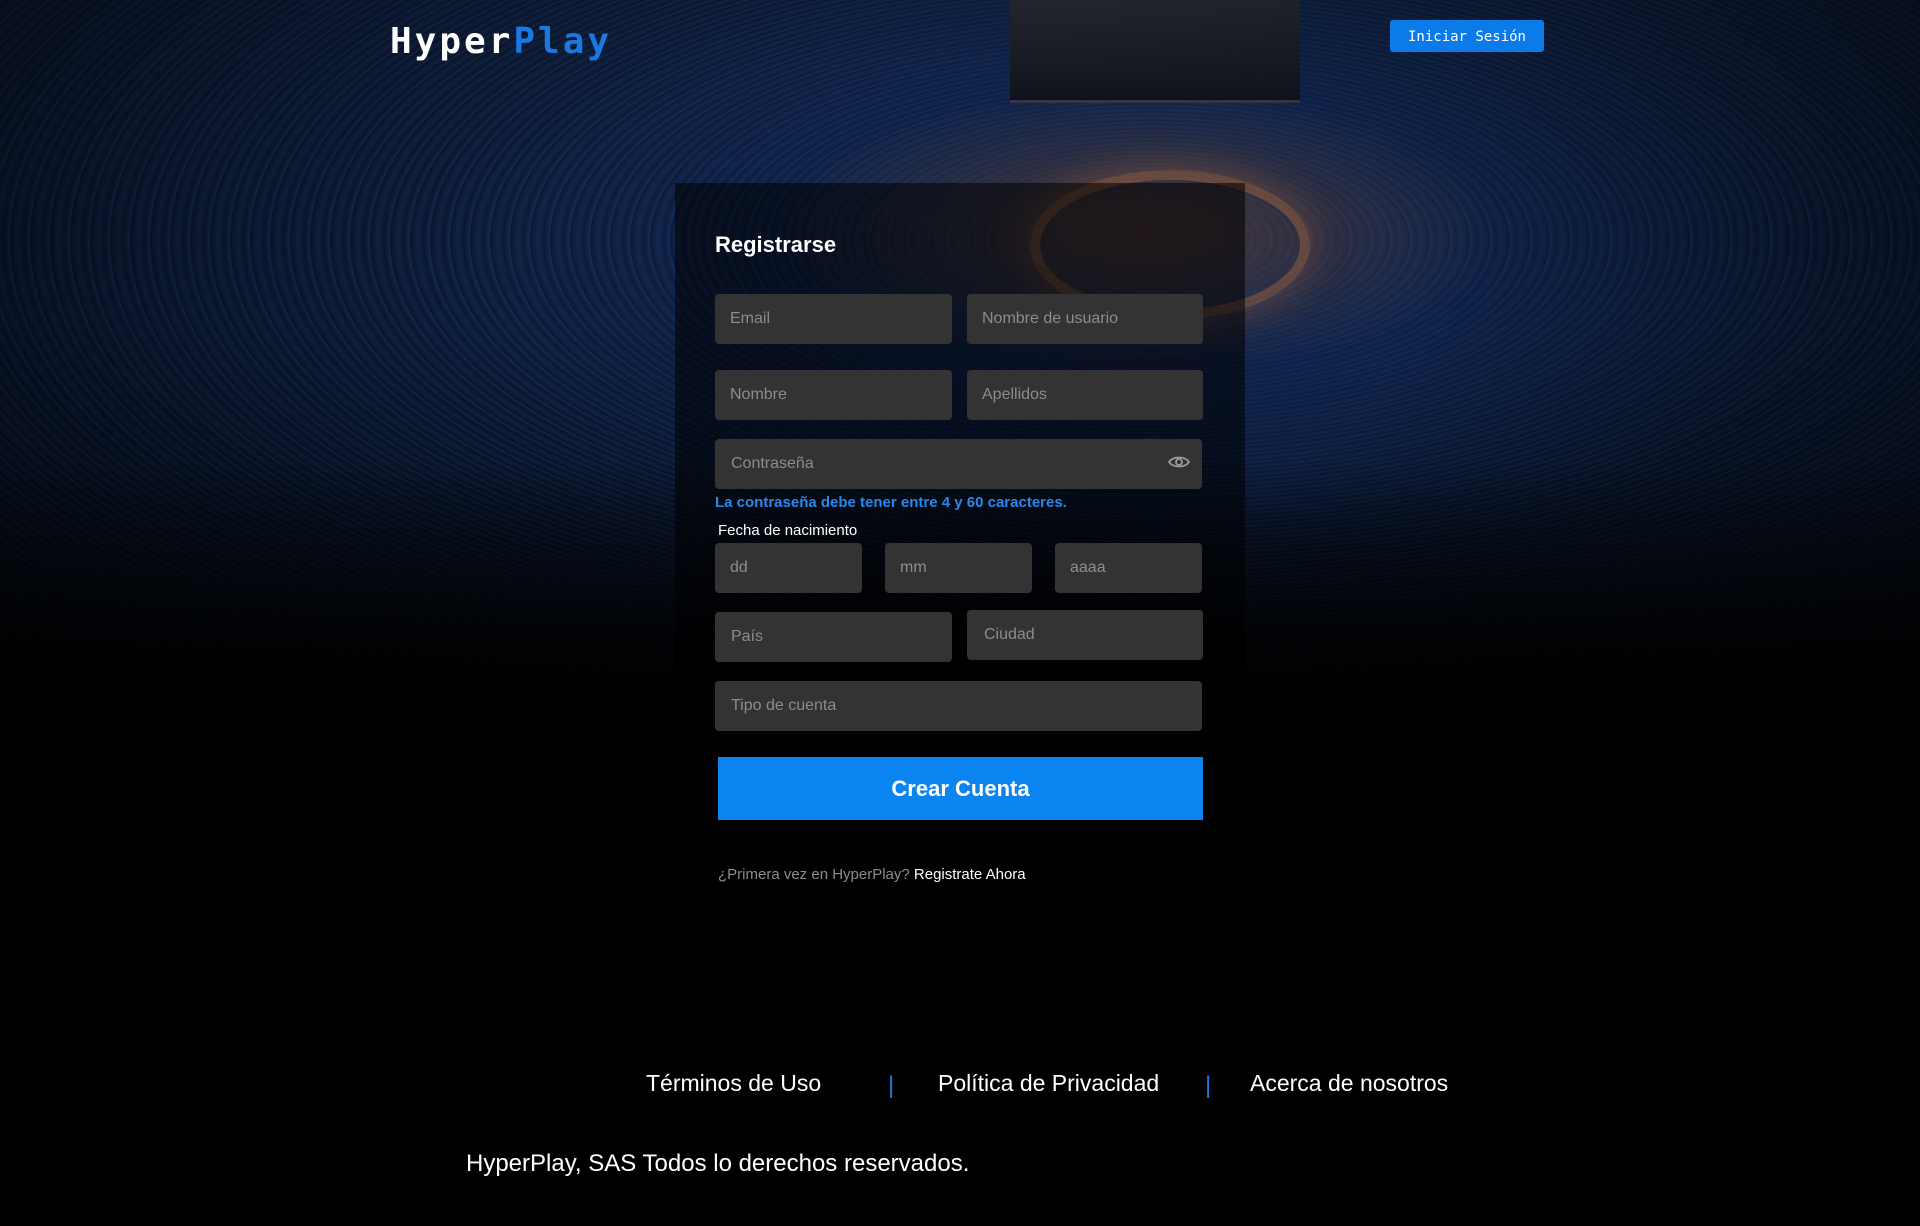 The width and height of the screenshot is (1920, 1226). I want to click on city-select, so click(1085, 635).